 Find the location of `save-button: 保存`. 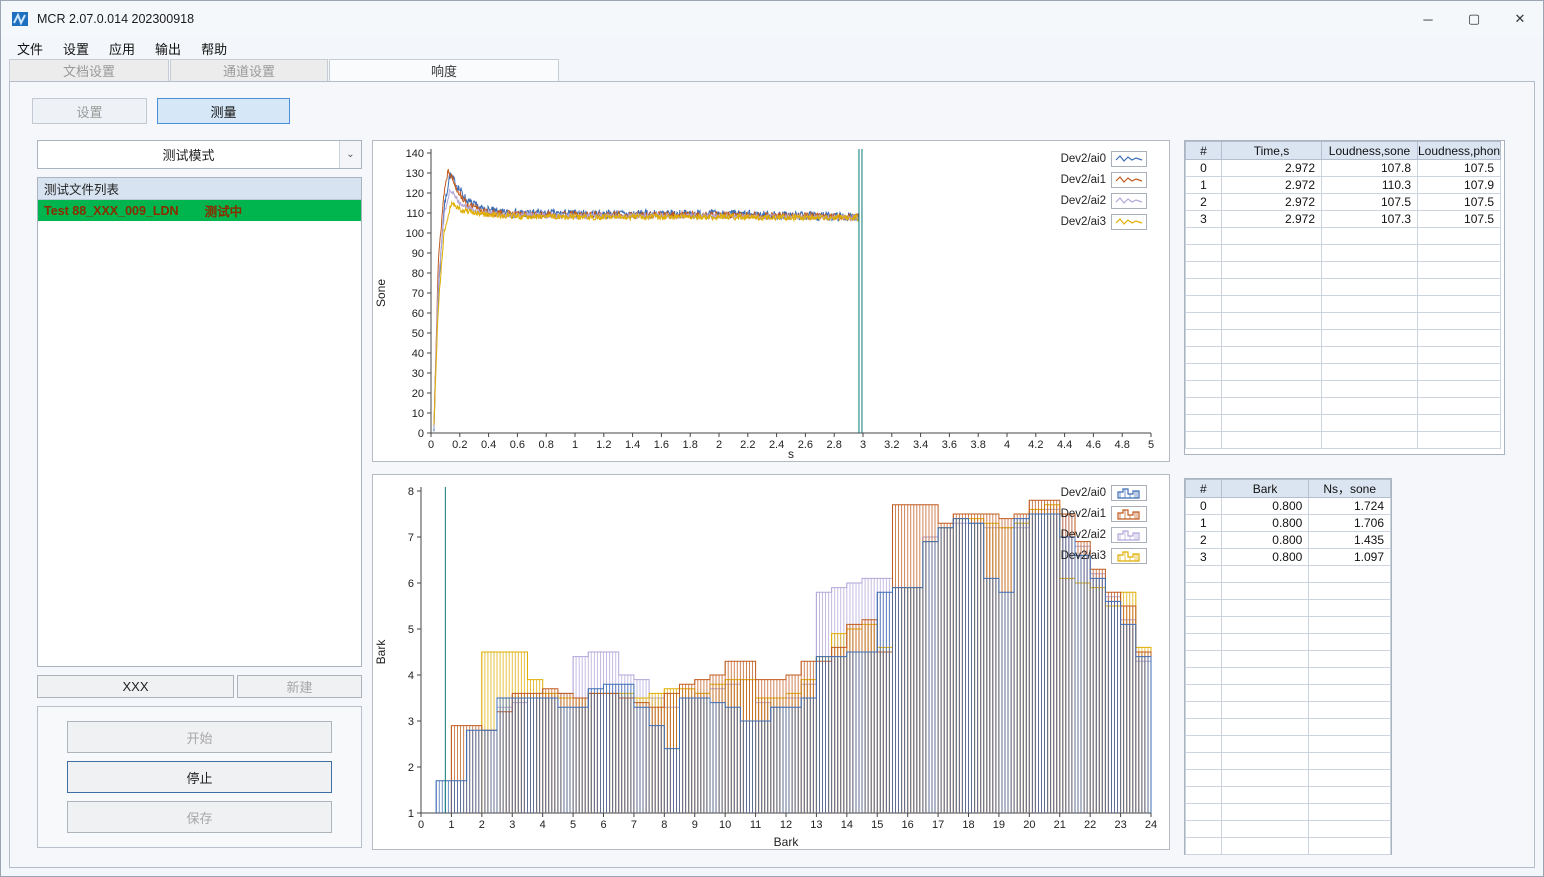

save-button: 保存 is located at coordinates (199, 817).